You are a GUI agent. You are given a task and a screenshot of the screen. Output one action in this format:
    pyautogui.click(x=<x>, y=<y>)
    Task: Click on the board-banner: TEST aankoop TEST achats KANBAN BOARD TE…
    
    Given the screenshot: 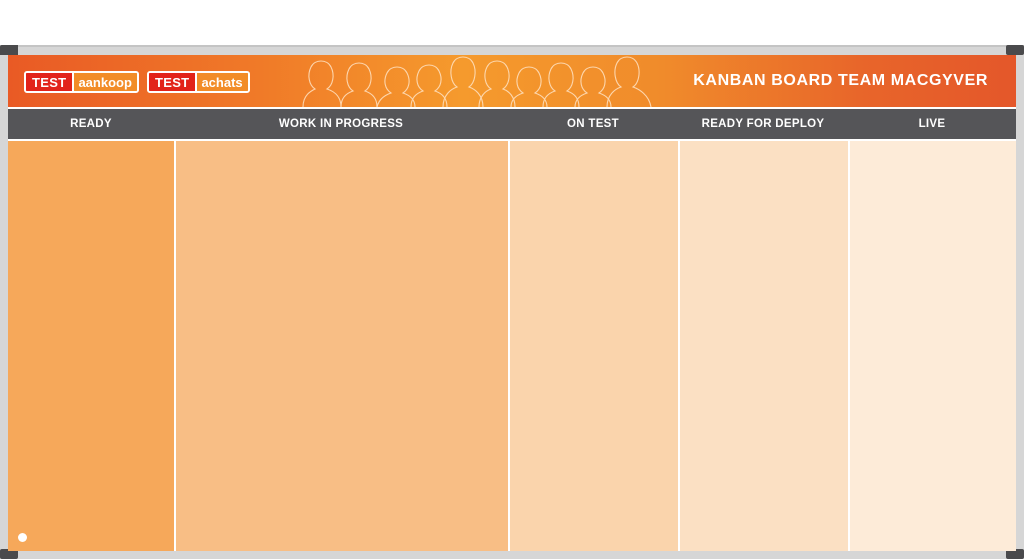 What is the action you would take?
    pyautogui.click(x=512, y=81)
    